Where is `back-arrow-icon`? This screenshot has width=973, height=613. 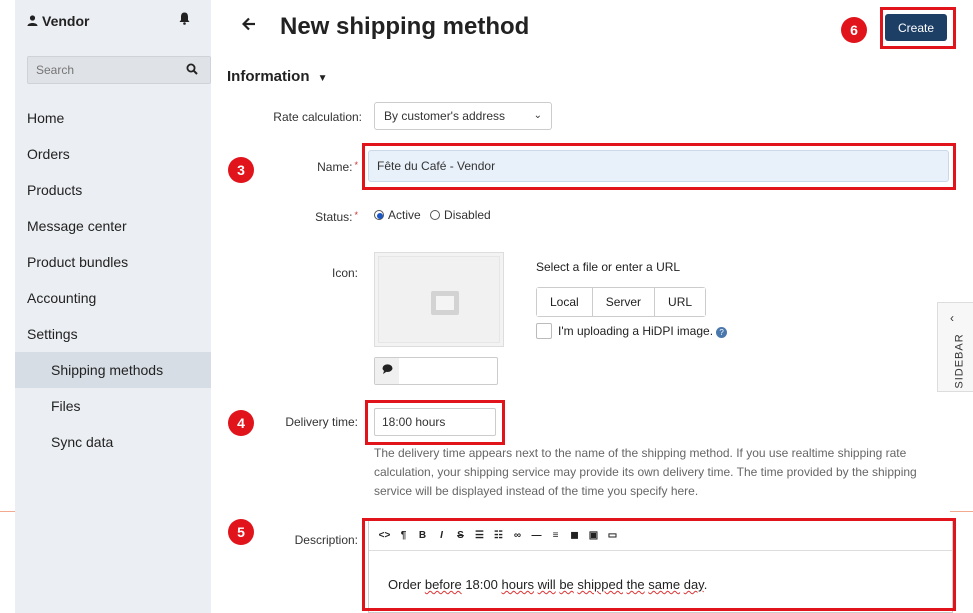 back-arrow-icon is located at coordinates (248, 25).